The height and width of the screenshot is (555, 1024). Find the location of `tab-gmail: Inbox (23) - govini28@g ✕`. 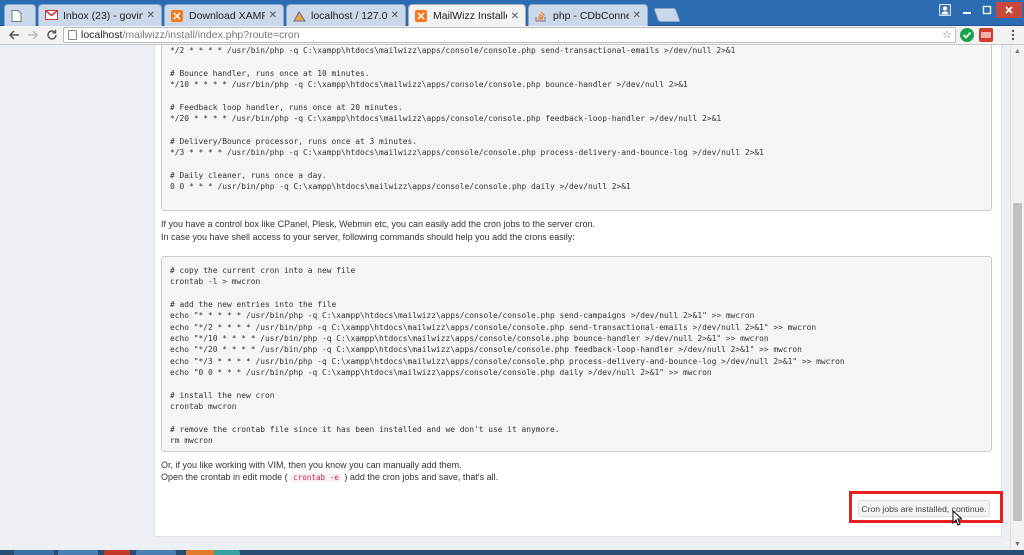

tab-gmail: Inbox (23) - govini28@g ✕ is located at coordinates (100, 15).